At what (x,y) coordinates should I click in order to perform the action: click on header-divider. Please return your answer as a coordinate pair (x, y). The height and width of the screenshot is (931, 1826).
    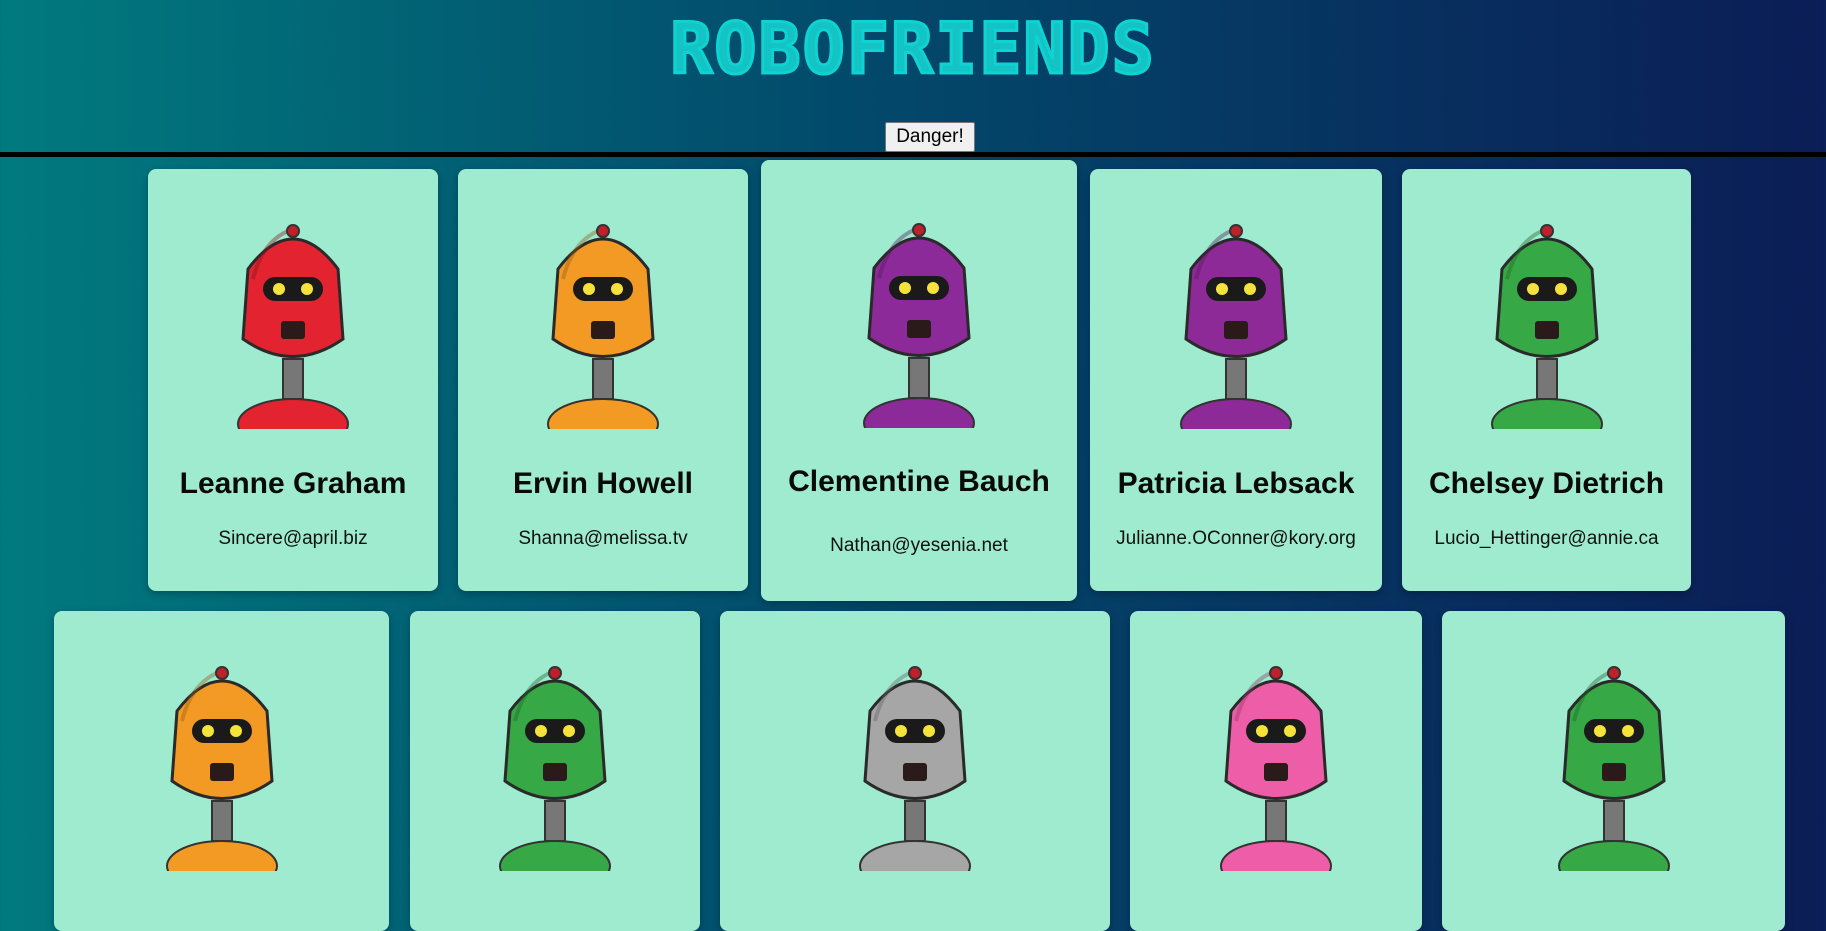
    Looking at the image, I should click on (913, 154).